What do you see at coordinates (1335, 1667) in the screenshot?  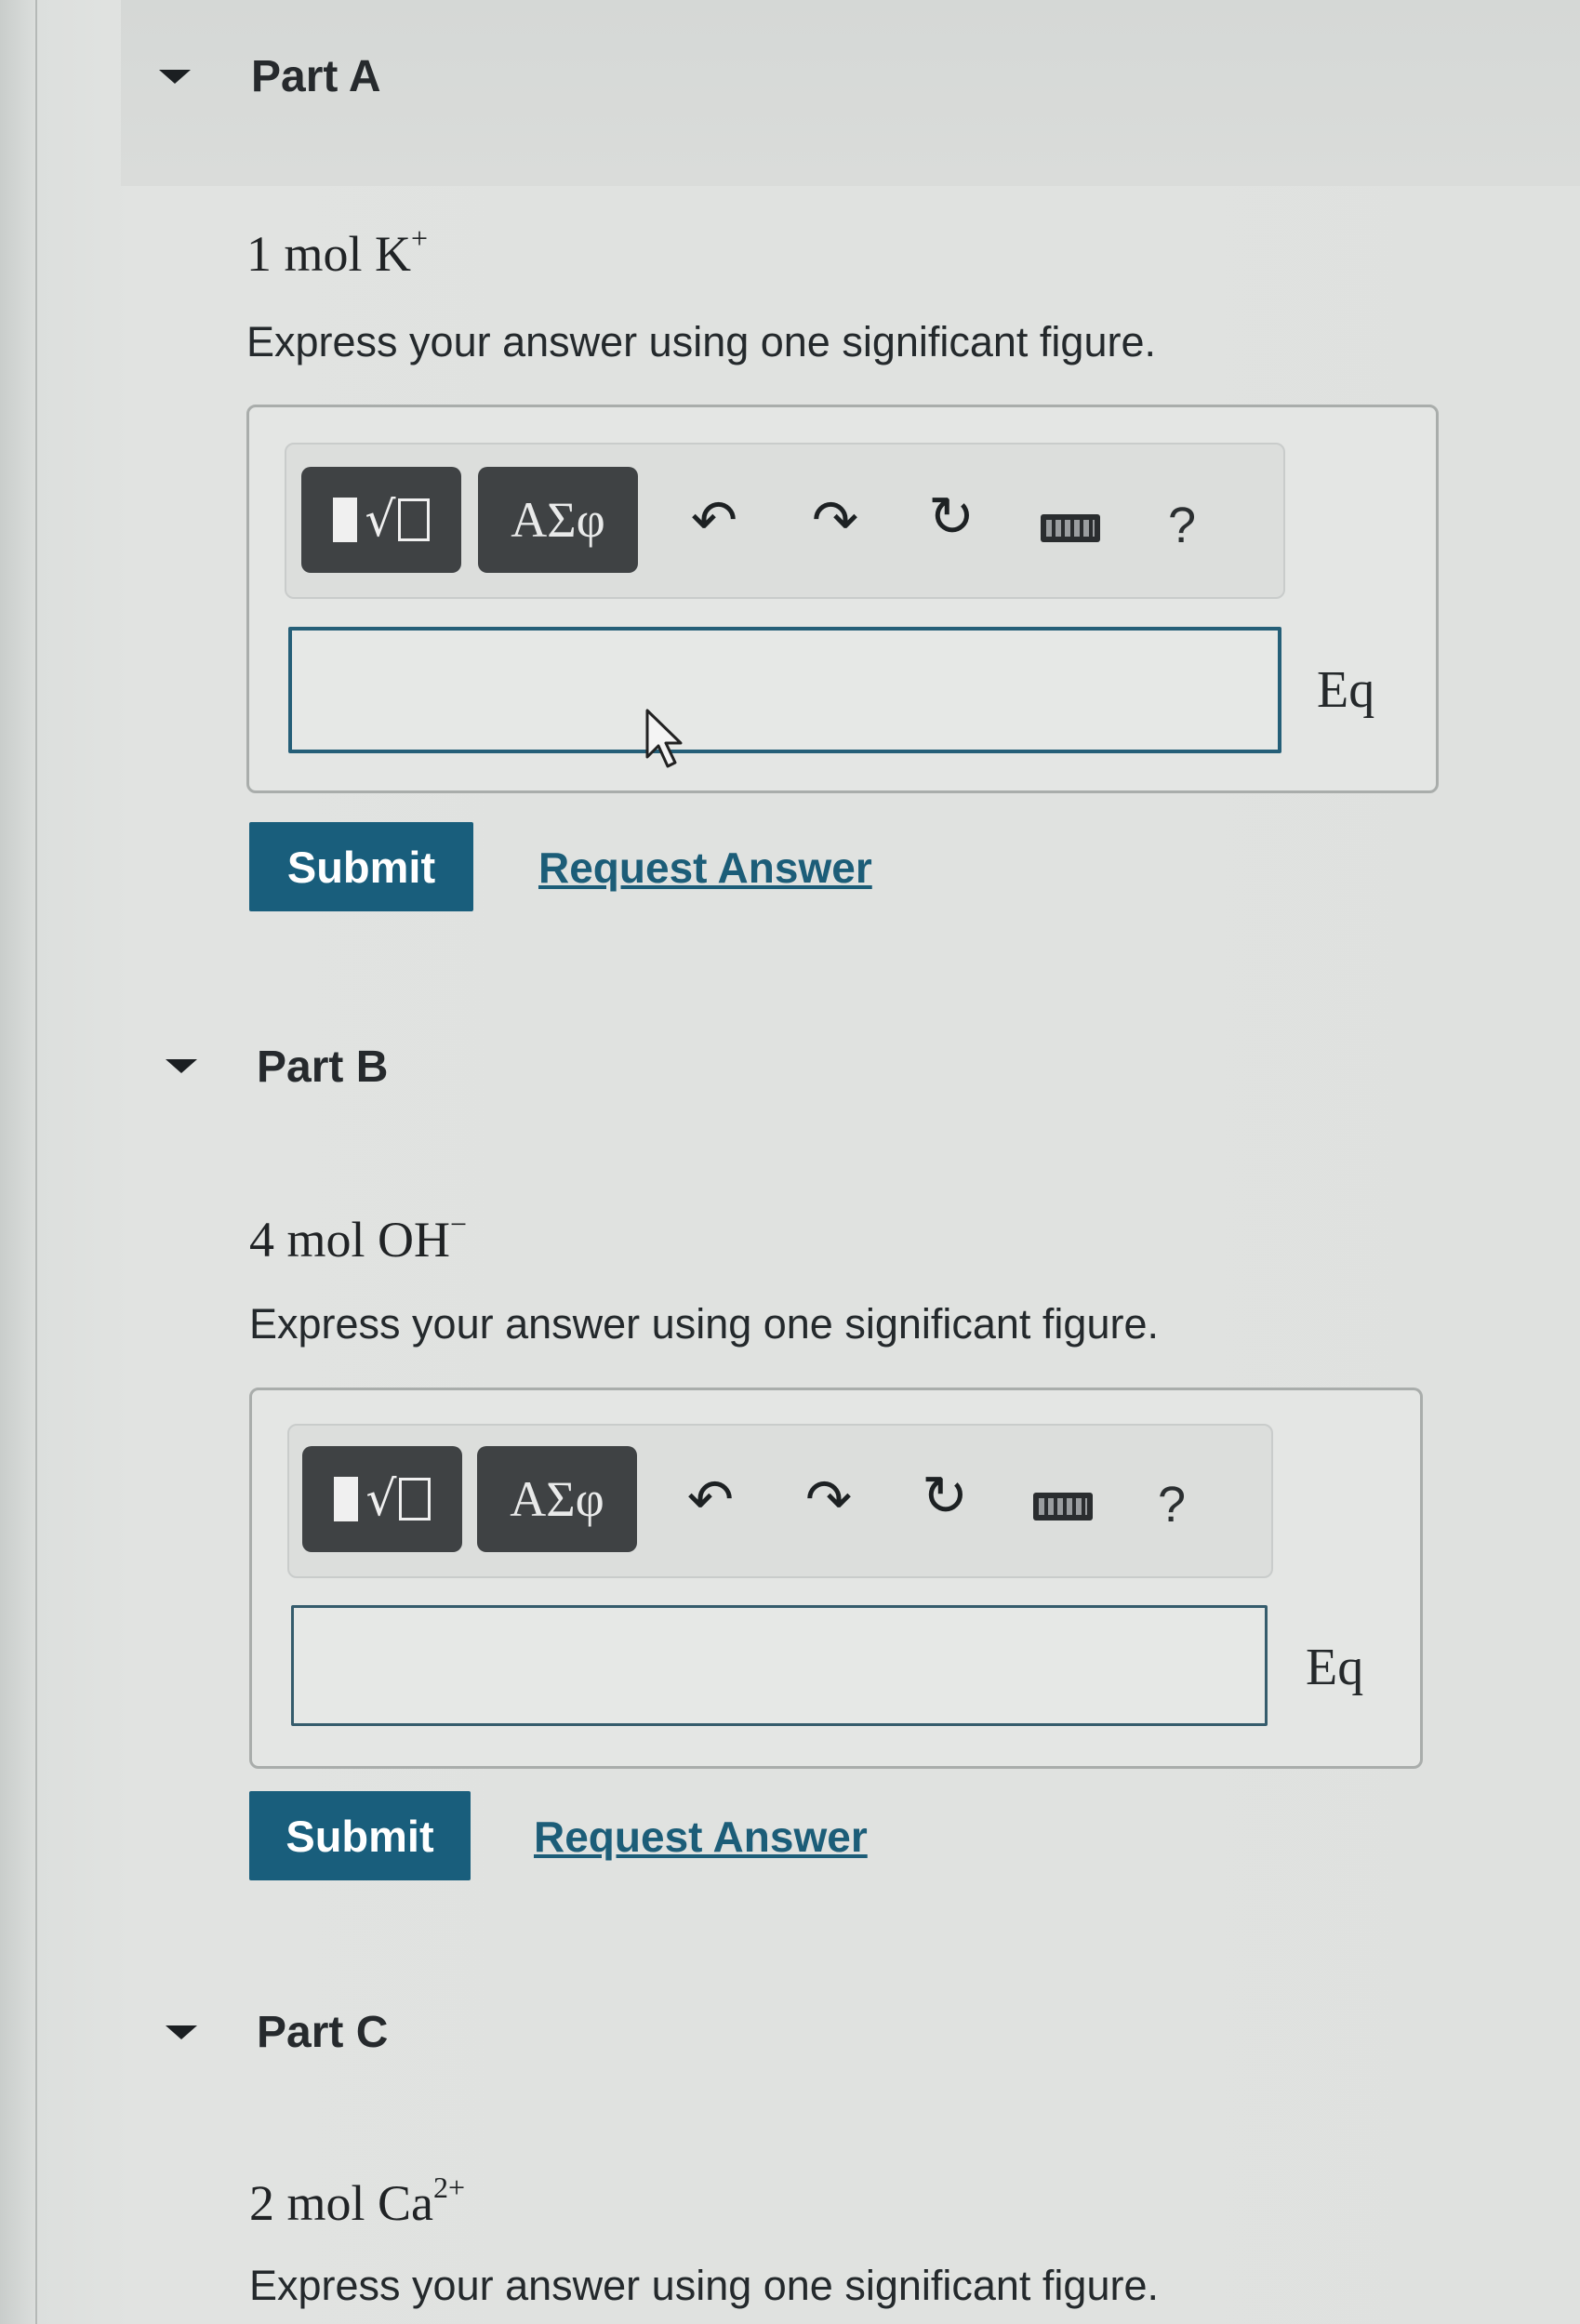 I see `part-b-eq-label: Eq` at bounding box center [1335, 1667].